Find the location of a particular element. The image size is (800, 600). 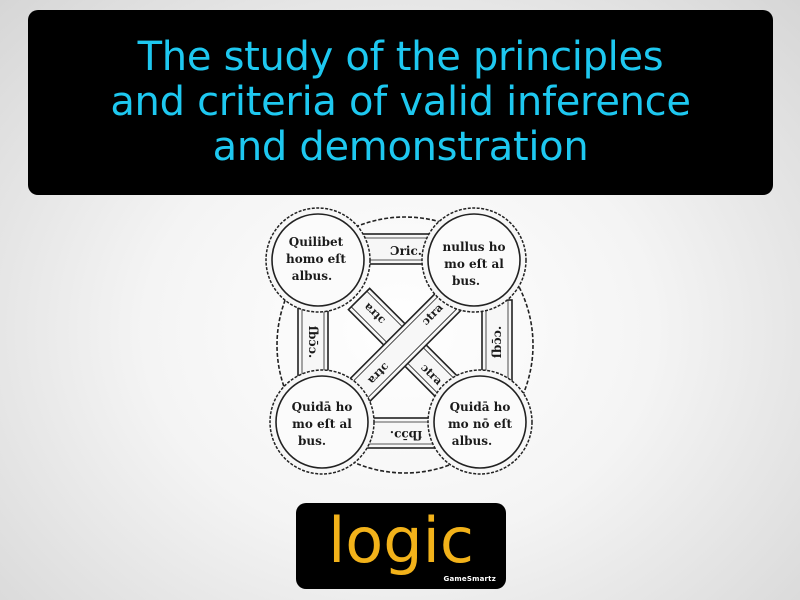

circle-top-left: Quilibet homo eſt albus. is located at coordinates (318, 260).